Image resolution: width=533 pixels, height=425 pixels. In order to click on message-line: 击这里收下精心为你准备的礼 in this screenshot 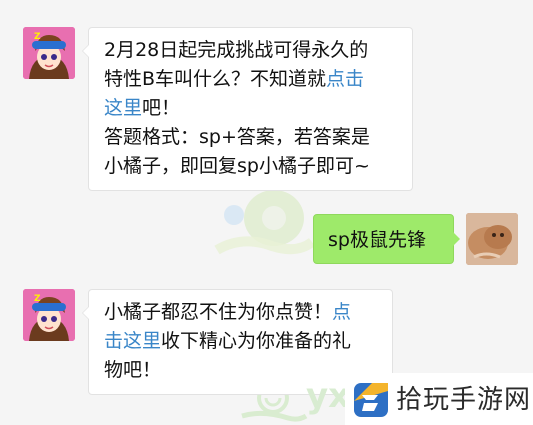, I will do `click(242, 341)`.